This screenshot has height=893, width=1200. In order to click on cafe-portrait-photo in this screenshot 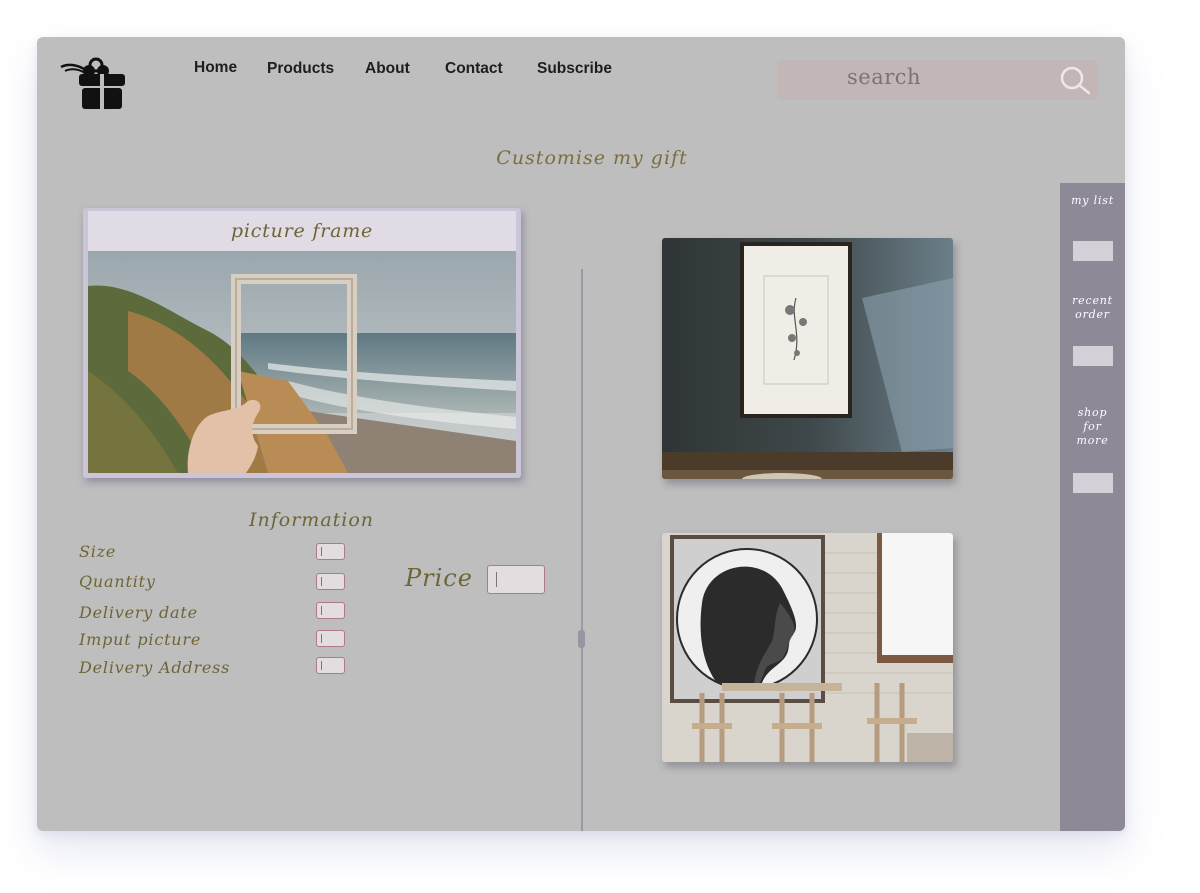, I will do `click(807, 647)`.